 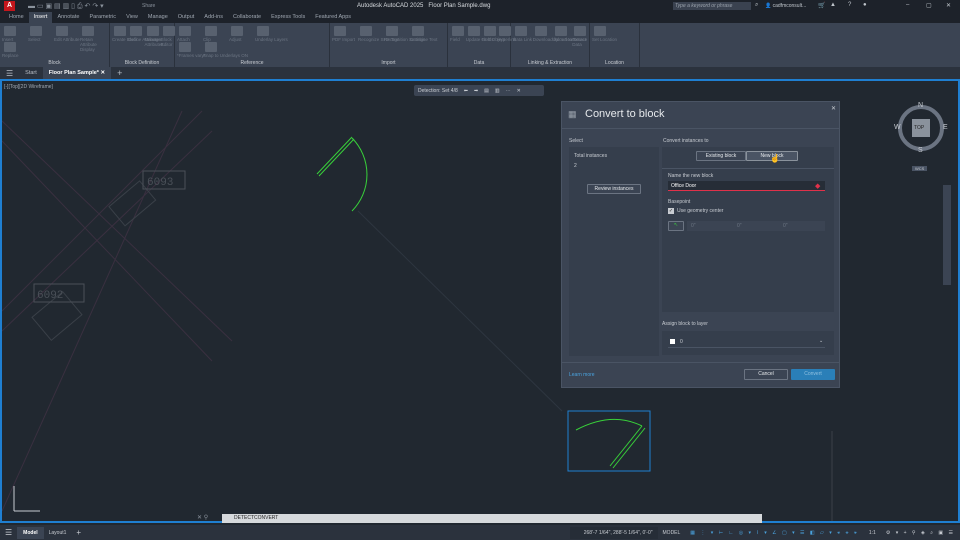 I want to click on account-icon: ●, so click(x=865, y=5).